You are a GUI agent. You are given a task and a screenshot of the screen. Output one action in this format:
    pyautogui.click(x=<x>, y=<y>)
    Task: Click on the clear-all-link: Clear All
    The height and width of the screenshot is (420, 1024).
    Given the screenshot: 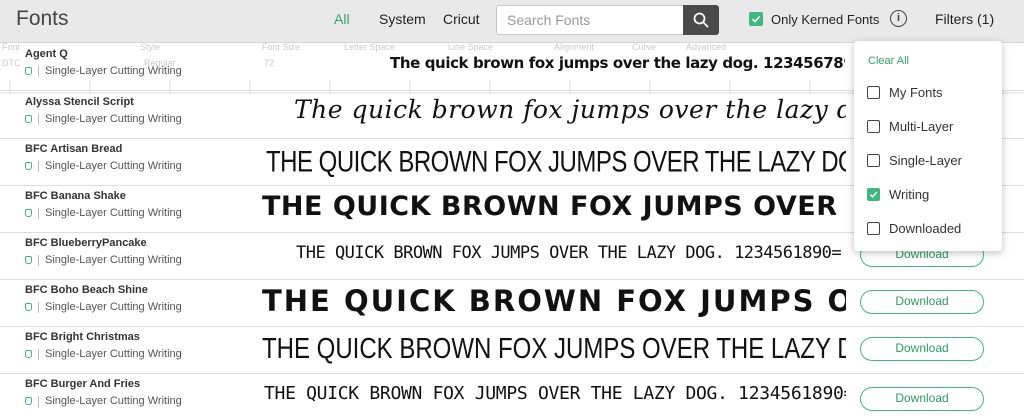 What is the action you would take?
    pyautogui.click(x=888, y=61)
    